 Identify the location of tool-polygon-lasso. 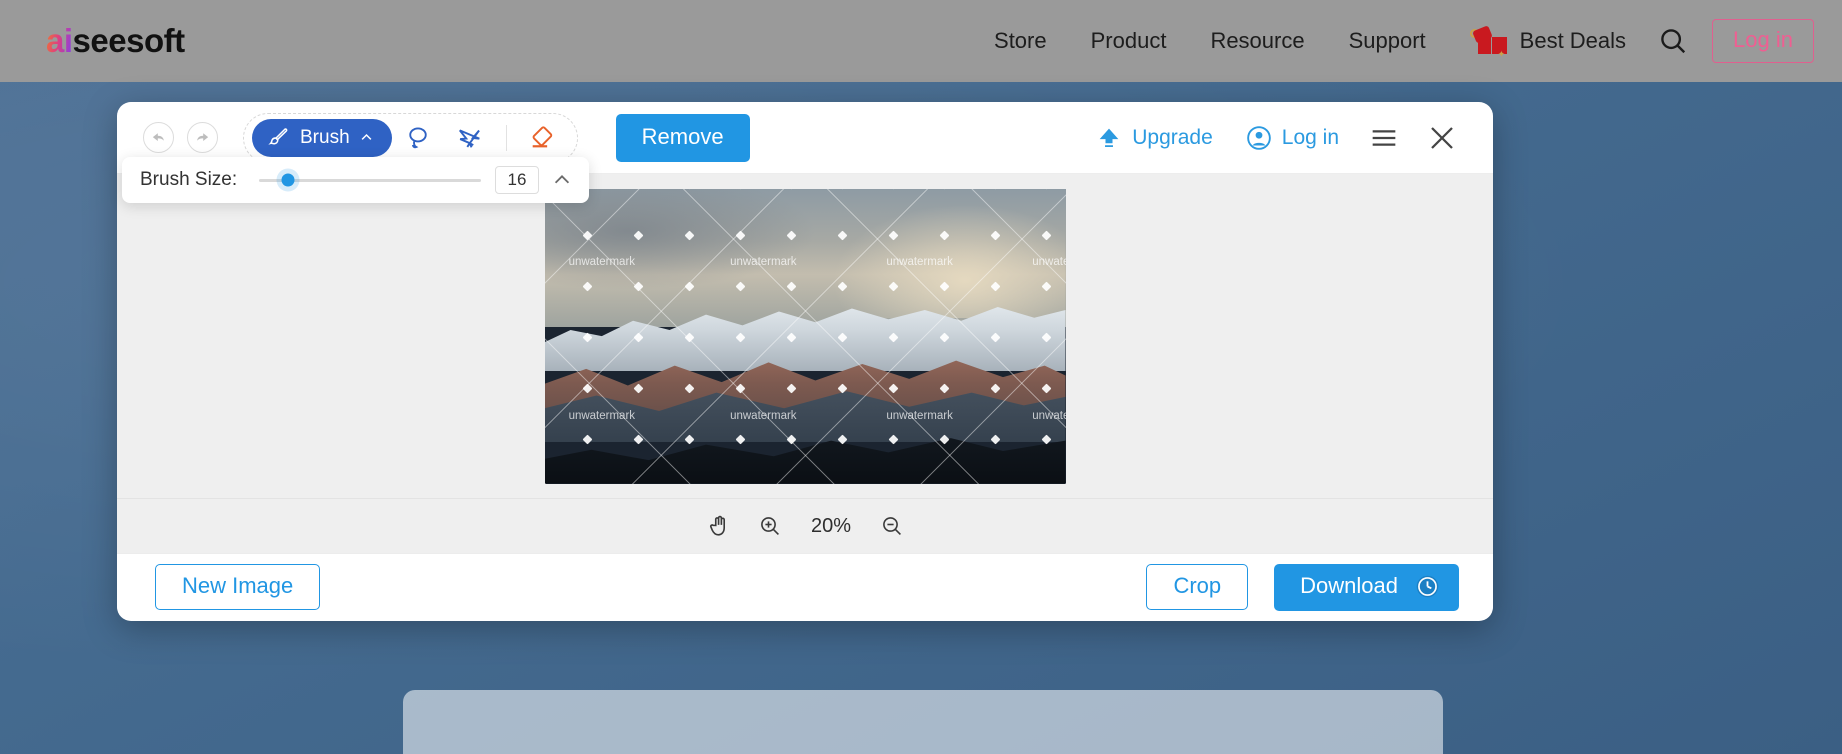
(470, 138).